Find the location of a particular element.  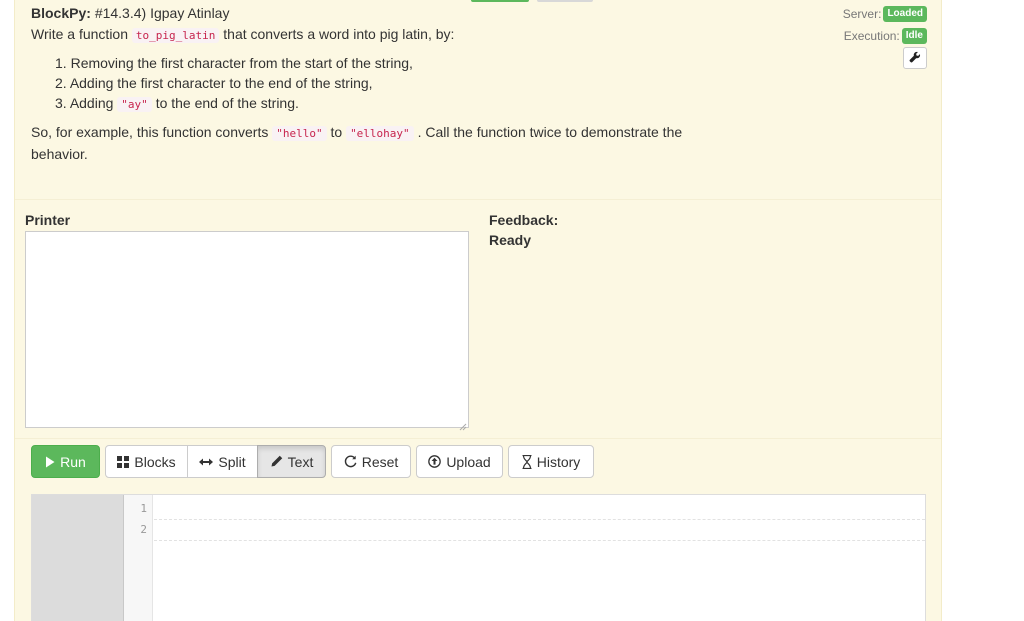

execution-status-badge: Idle is located at coordinates (914, 36).